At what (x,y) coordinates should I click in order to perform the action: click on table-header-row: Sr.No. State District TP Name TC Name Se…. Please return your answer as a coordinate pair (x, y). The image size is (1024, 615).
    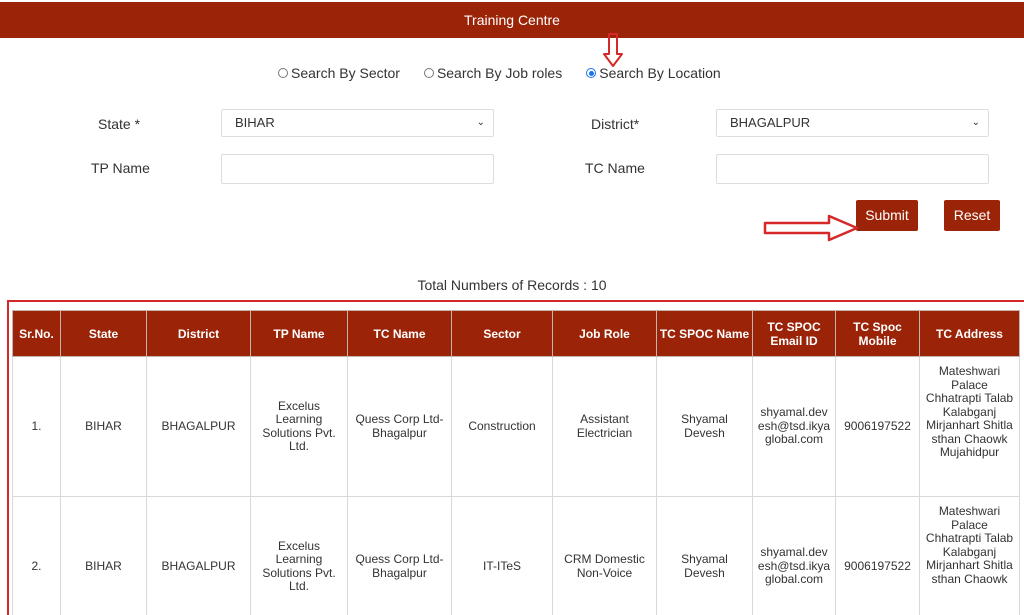
    Looking at the image, I should click on (516, 333).